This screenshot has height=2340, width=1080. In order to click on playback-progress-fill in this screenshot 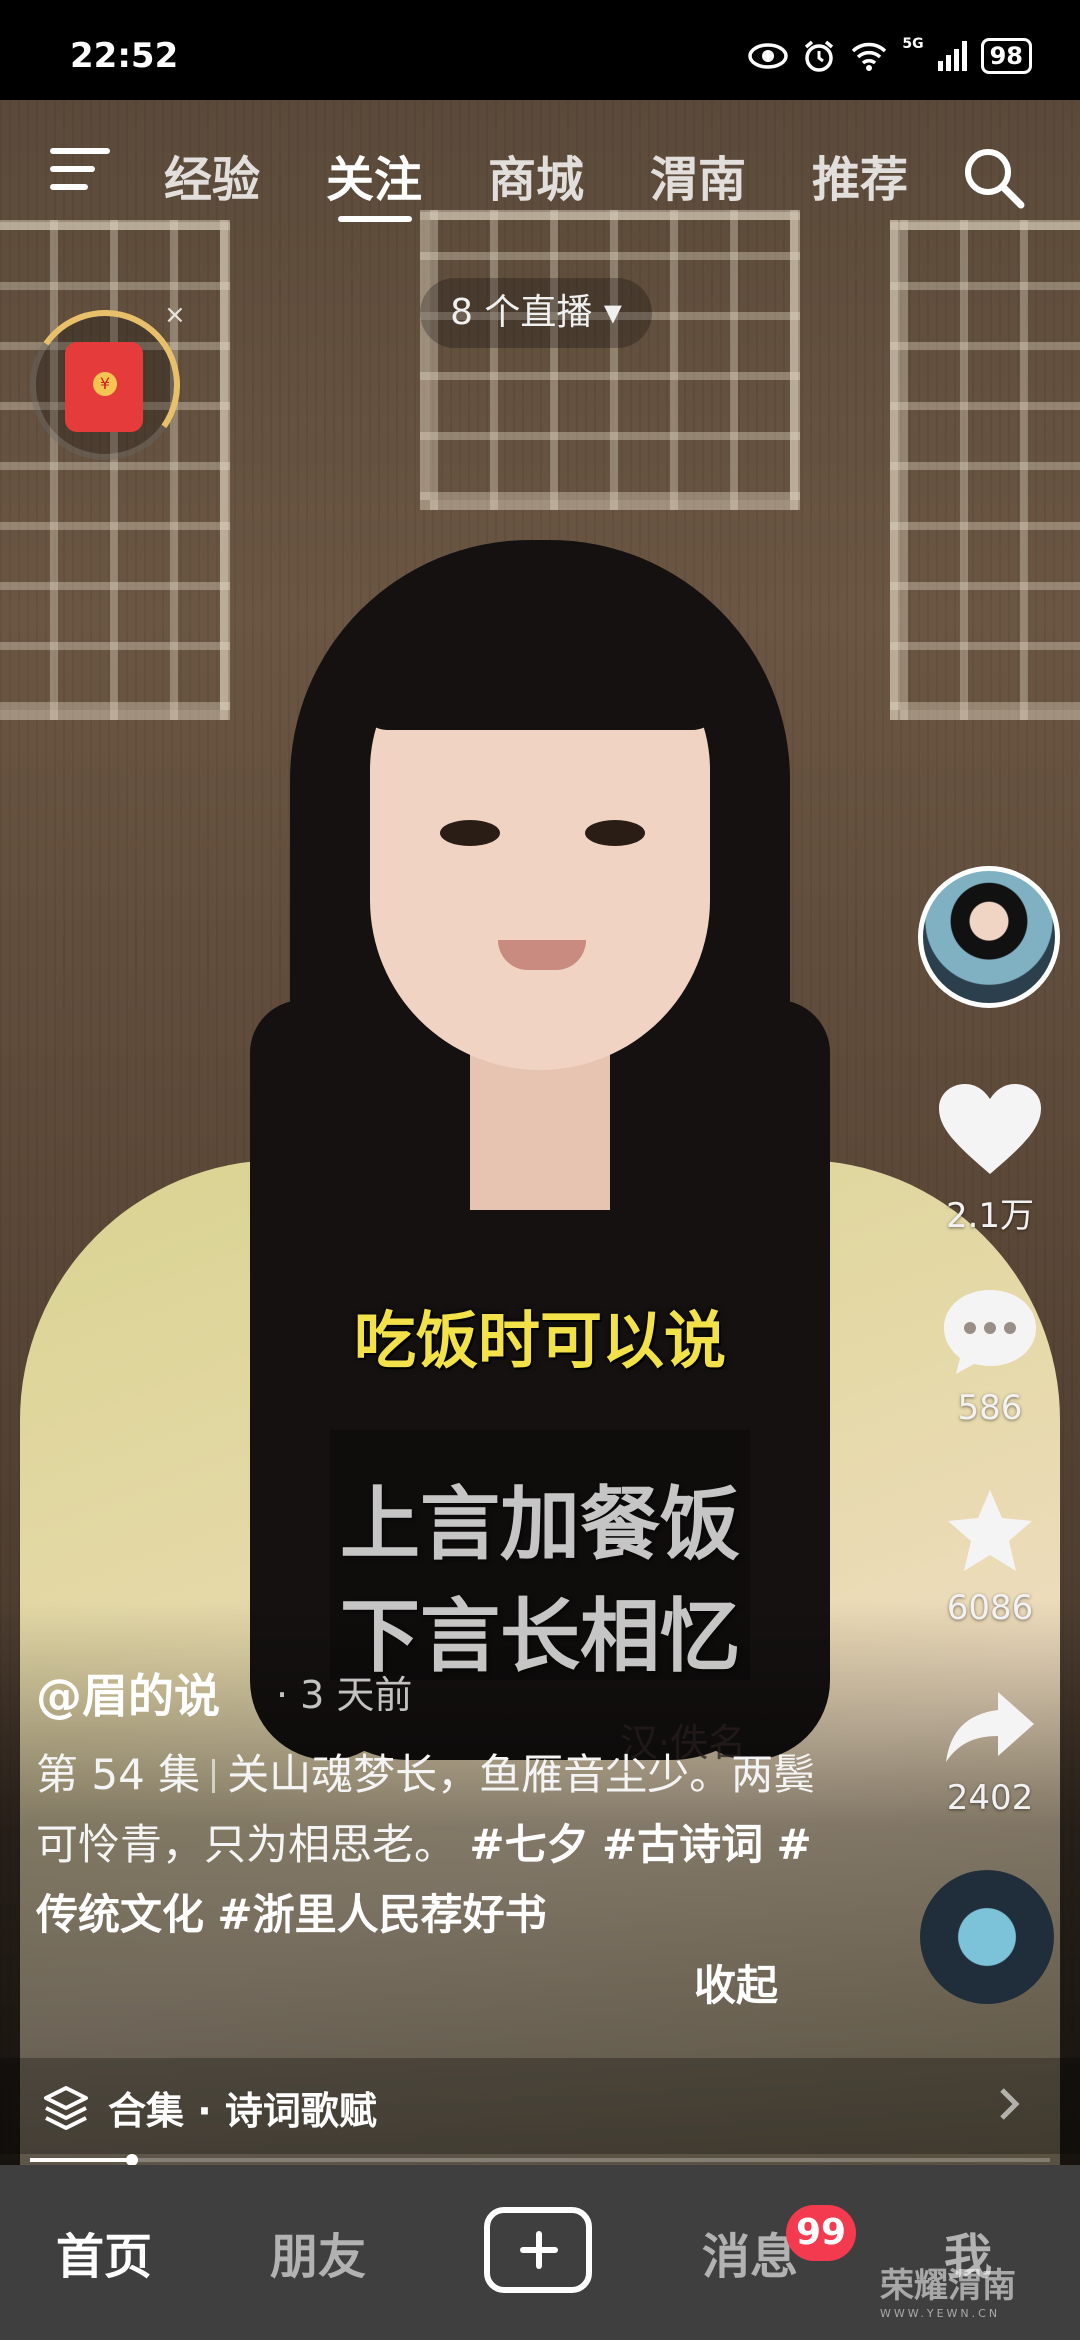, I will do `click(81, 2160)`.